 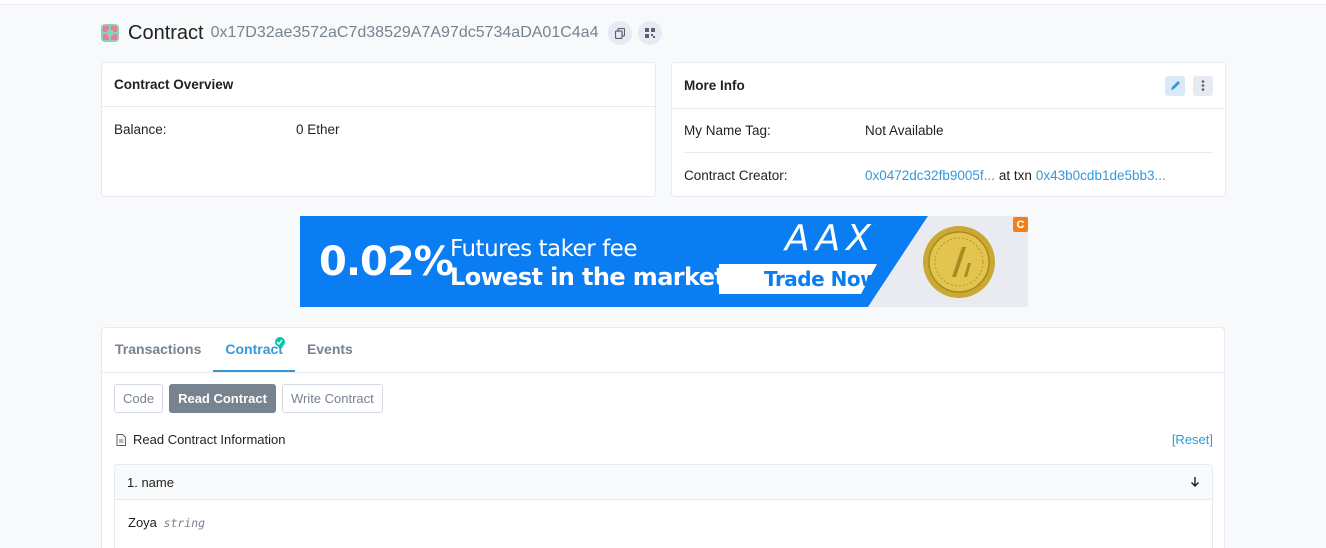 What do you see at coordinates (330, 356) in the screenshot?
I see `tab-events: Events` at bounding box center [330, 356].